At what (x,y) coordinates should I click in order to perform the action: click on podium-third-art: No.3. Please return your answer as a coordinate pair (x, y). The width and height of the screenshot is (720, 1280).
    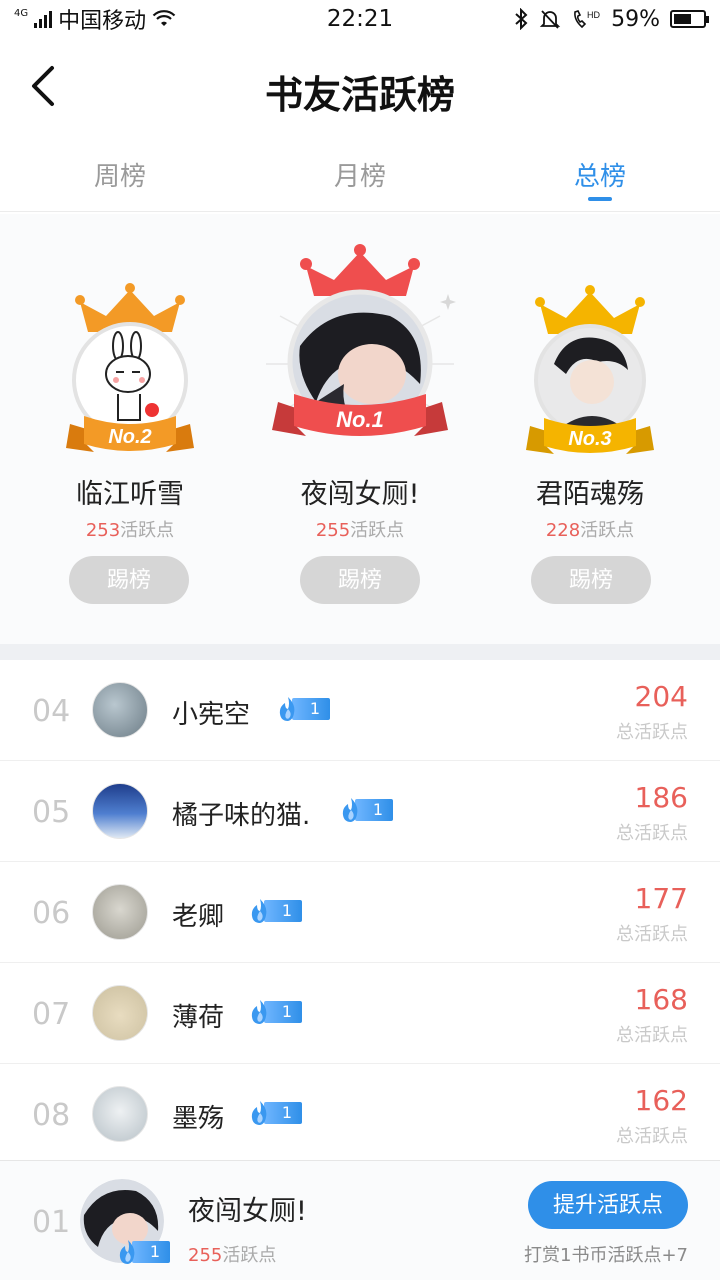
    Looking at the image, I should click on (590, 369).